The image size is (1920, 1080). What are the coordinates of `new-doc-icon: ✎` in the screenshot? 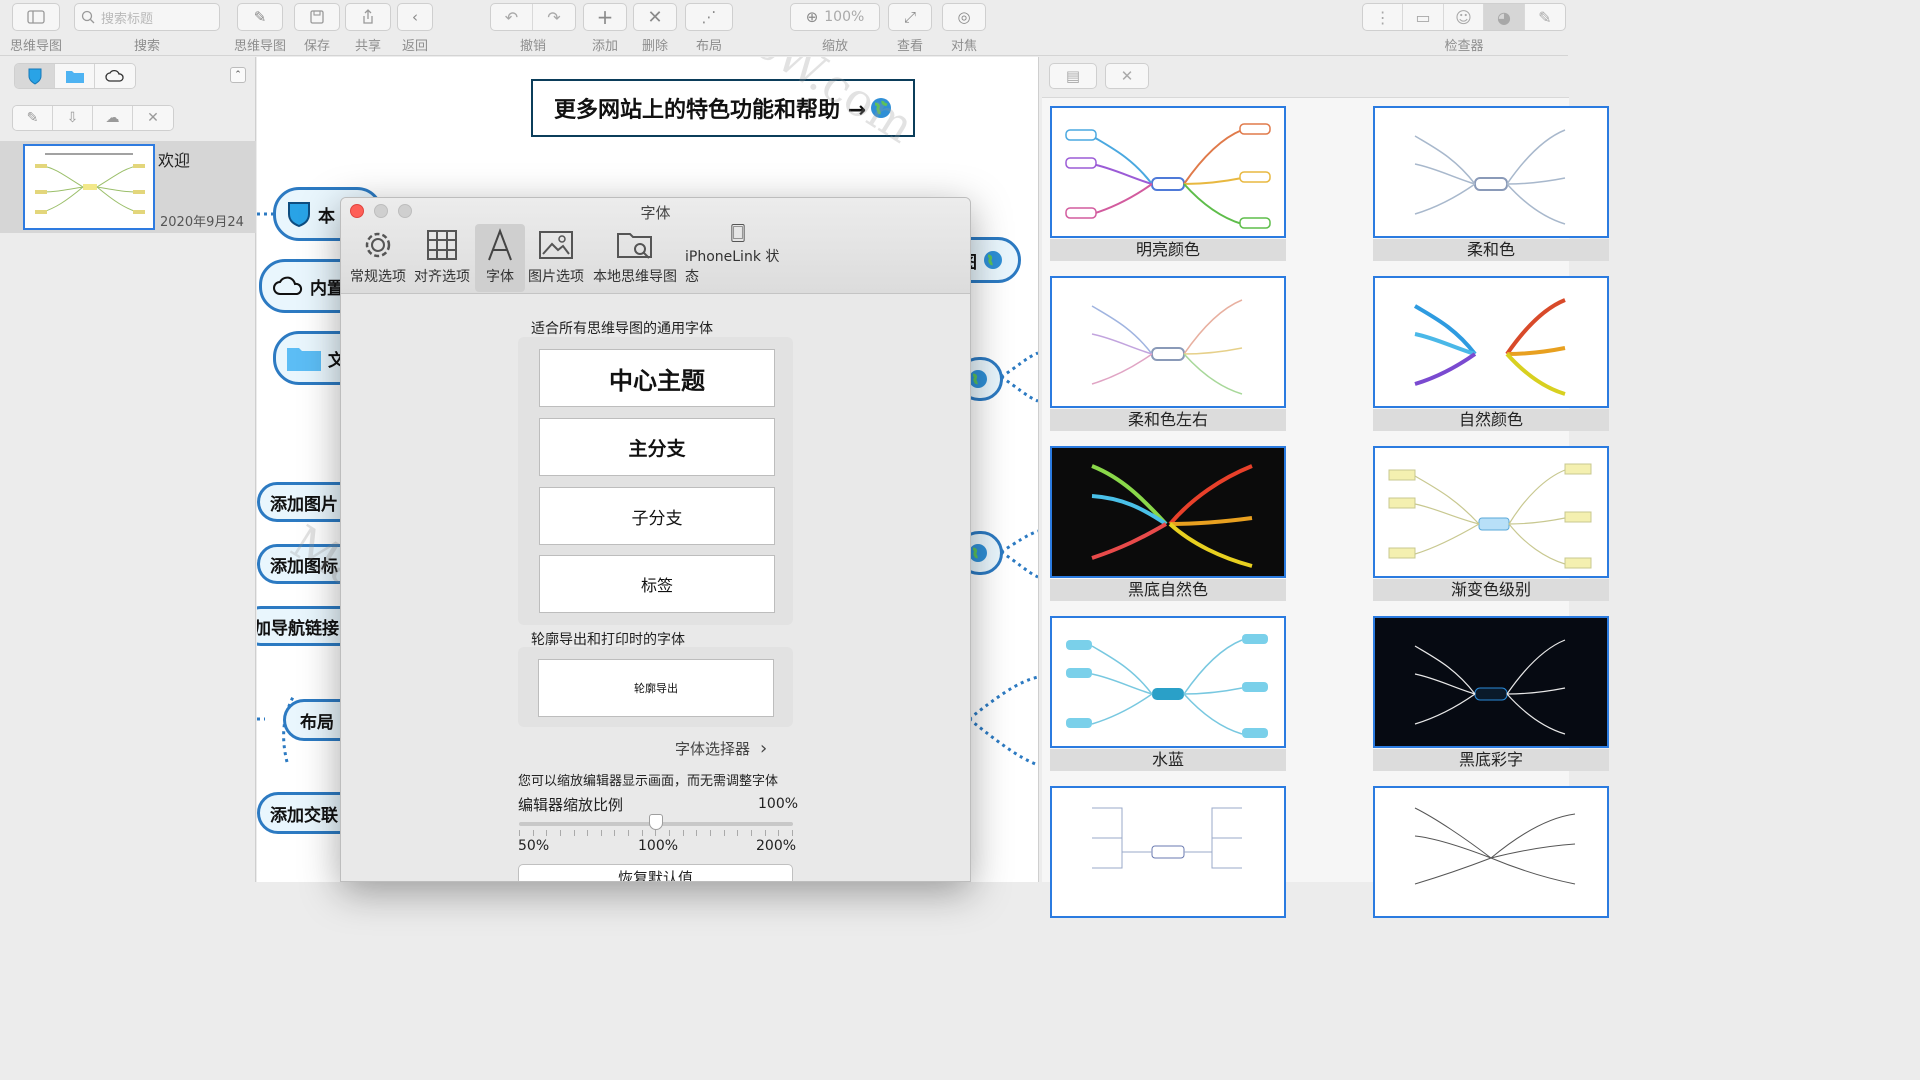 It's located at (33, 118).